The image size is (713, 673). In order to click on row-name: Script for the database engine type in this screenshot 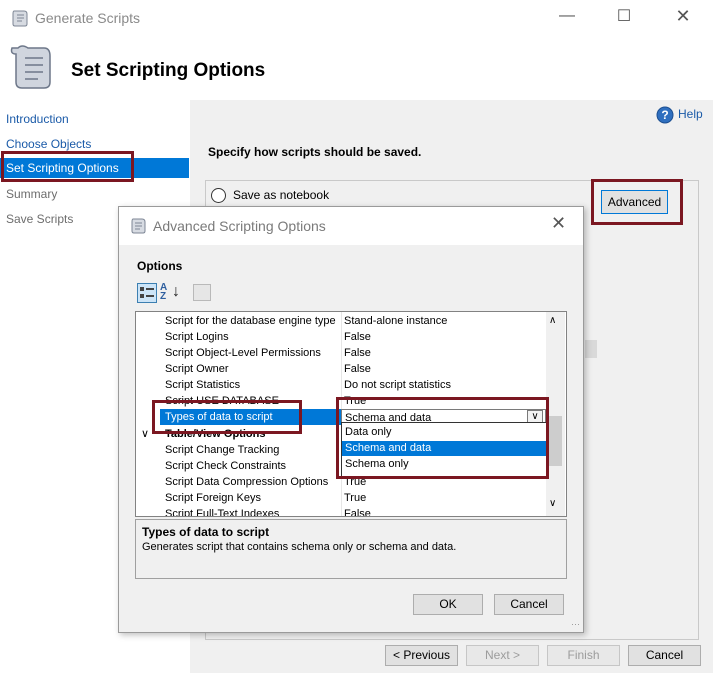, I will do `click(250, 321)`.